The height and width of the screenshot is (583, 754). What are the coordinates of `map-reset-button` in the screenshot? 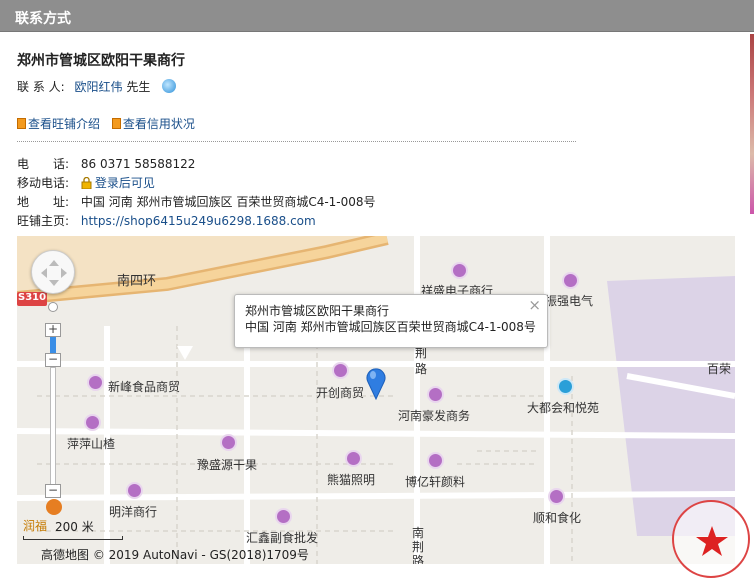 It's located at (53, 307).